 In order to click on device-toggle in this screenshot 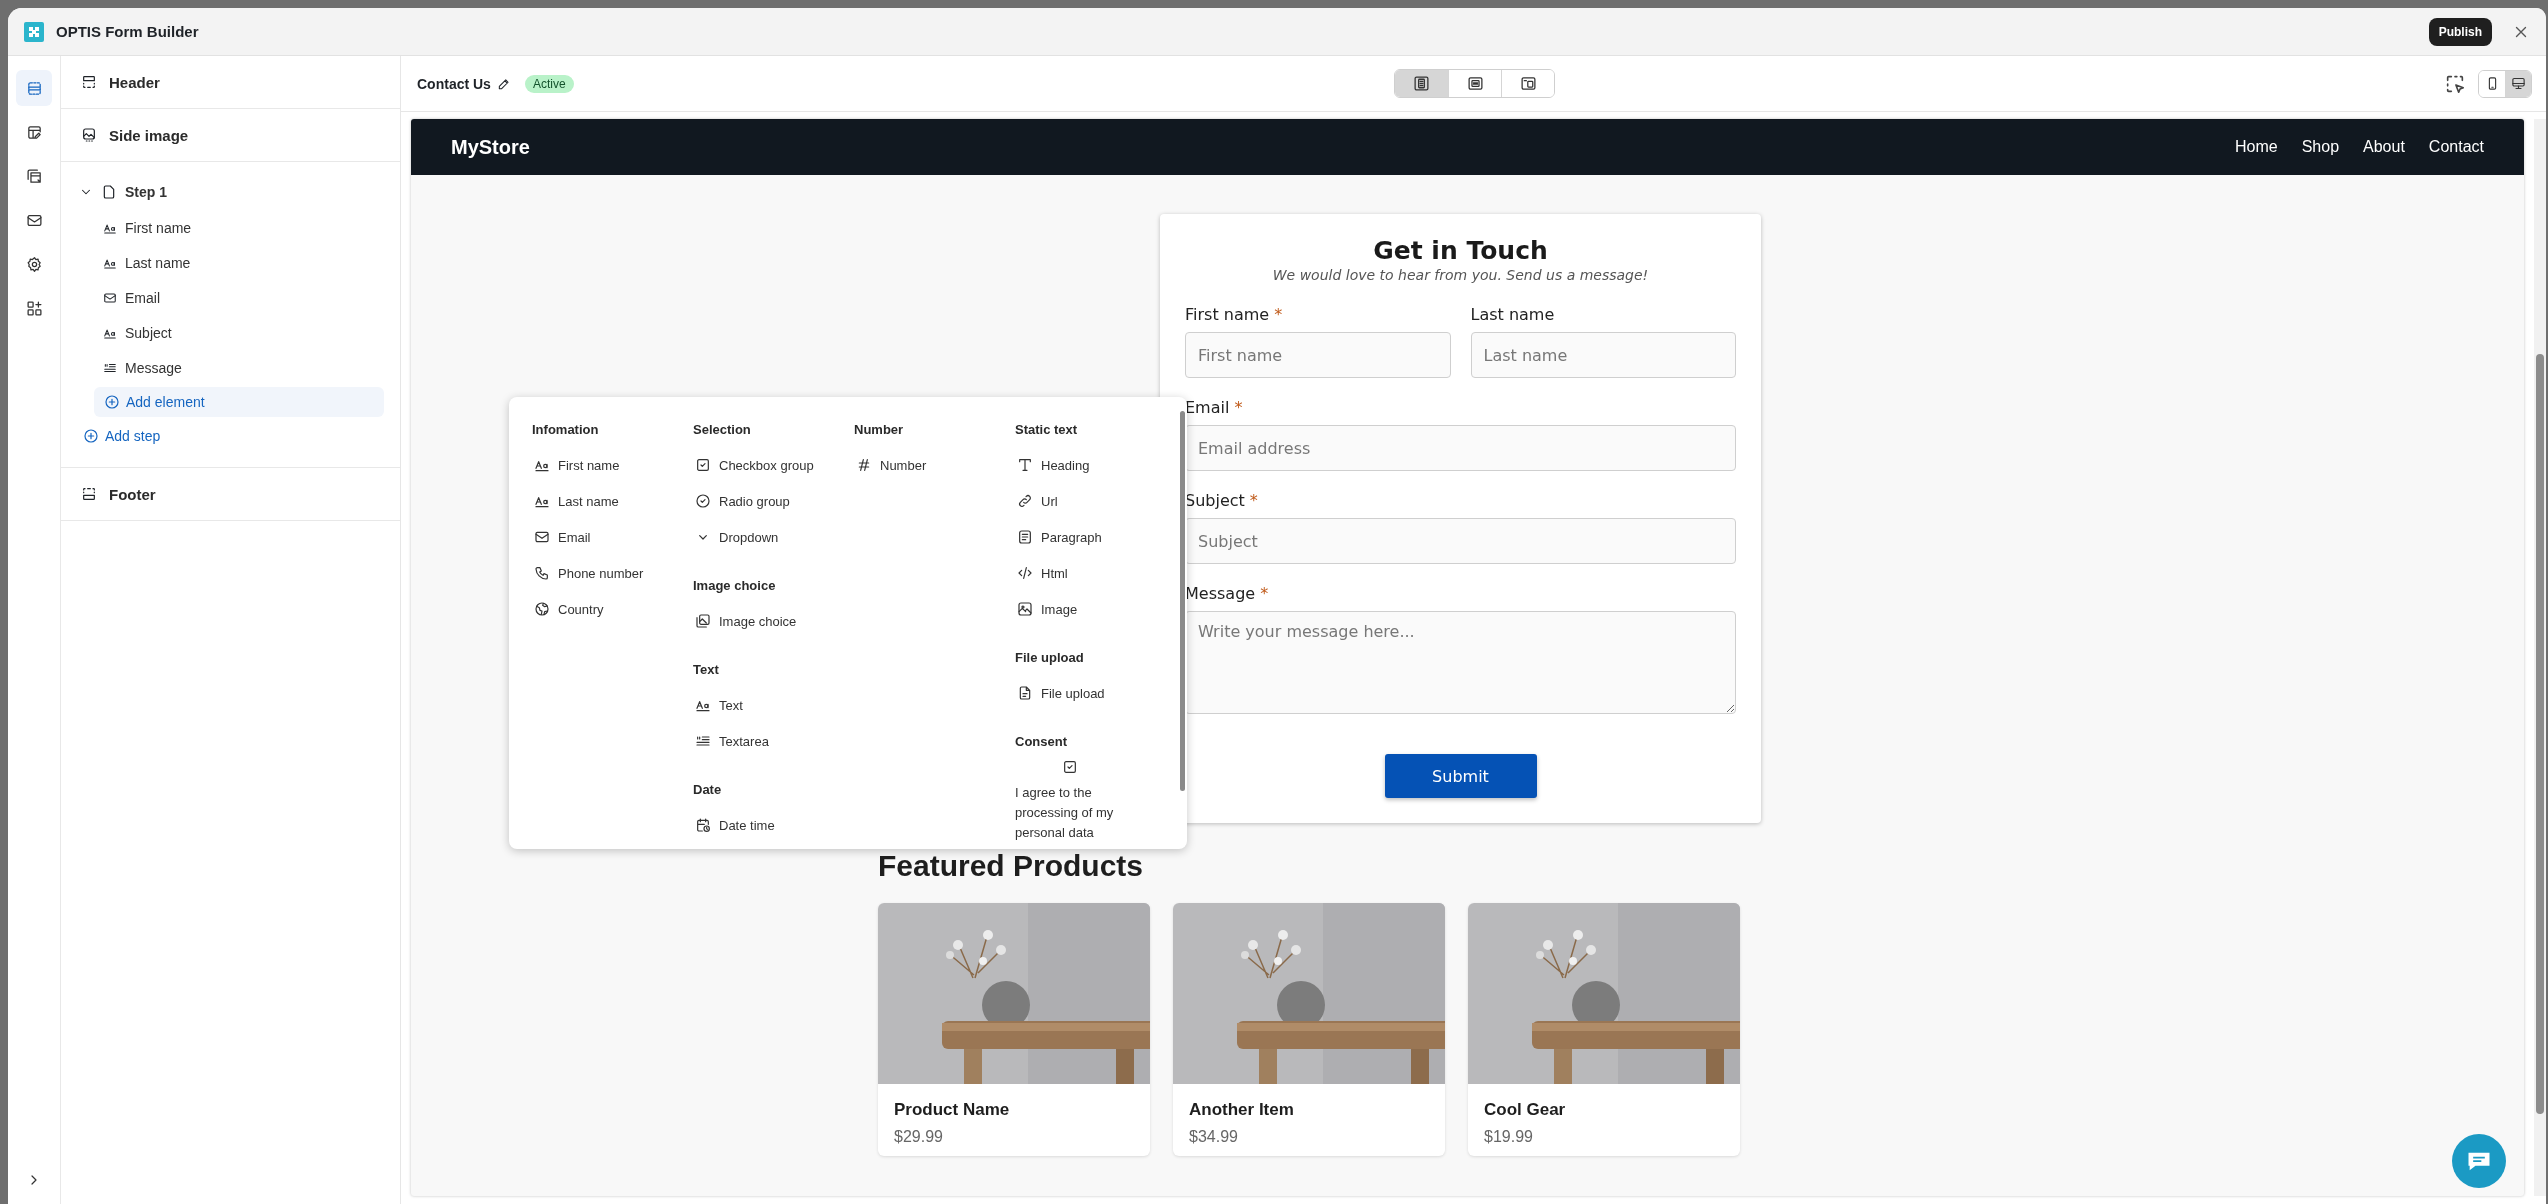, I will do `click(2518, 83)`.